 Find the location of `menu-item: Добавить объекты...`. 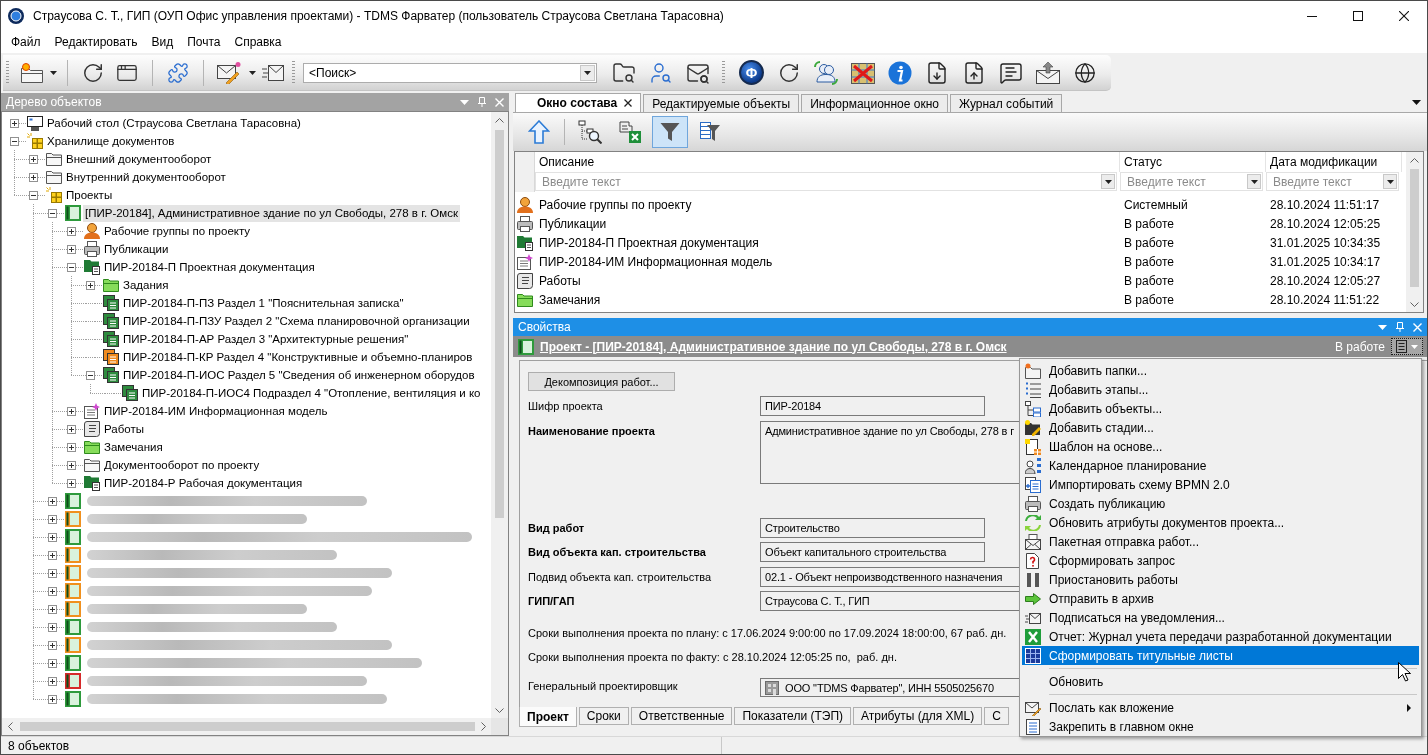

menu-item: Добавить объекты... is located at coordinates (1220, 408).